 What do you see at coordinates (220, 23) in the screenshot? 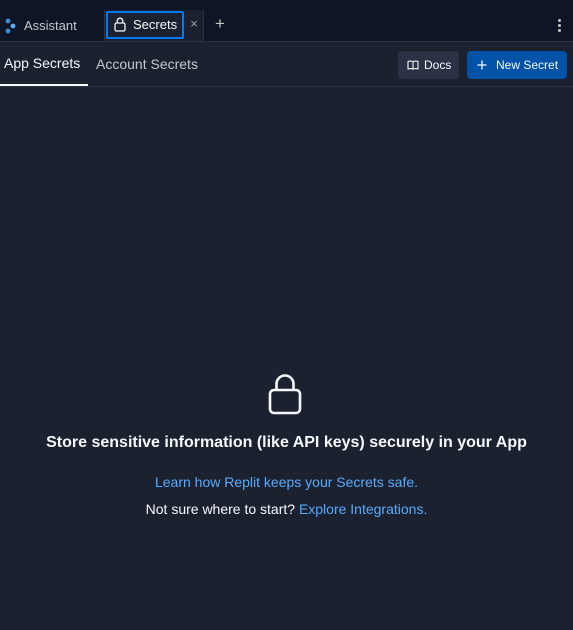
I see `add-tab-button: +` at bounding box center [220, 23].